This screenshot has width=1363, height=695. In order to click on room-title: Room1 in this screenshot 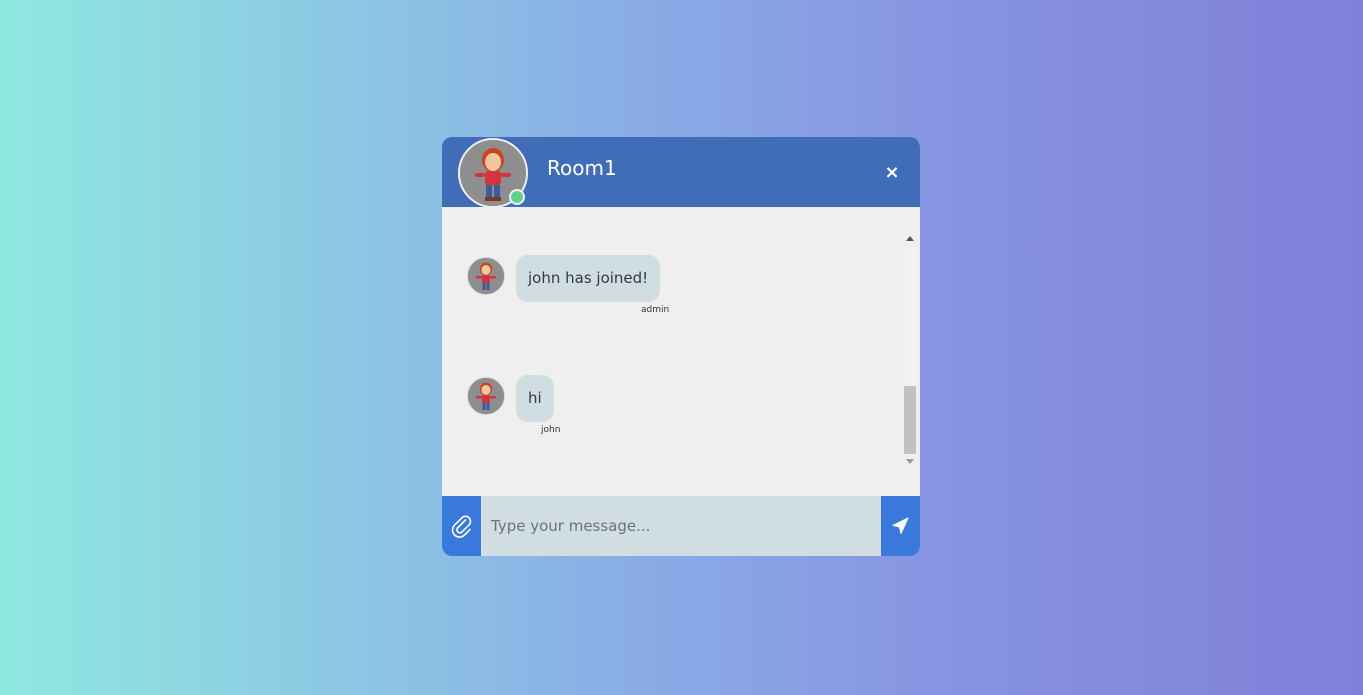, I will do `click(582, 168)`.